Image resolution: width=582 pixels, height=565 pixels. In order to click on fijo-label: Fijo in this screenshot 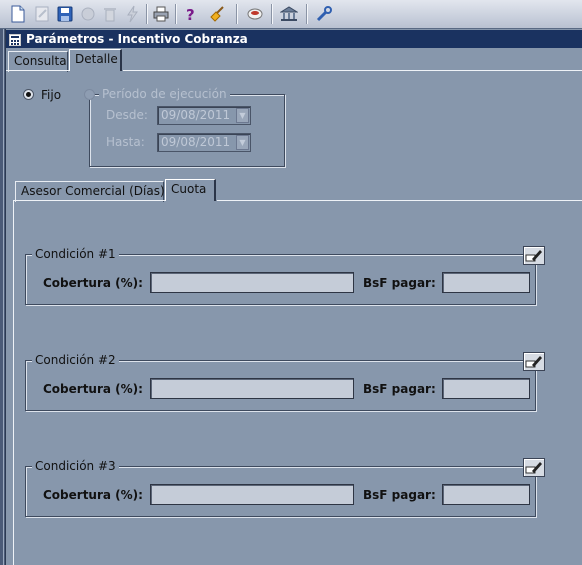, I will do `click(51, 95)`.